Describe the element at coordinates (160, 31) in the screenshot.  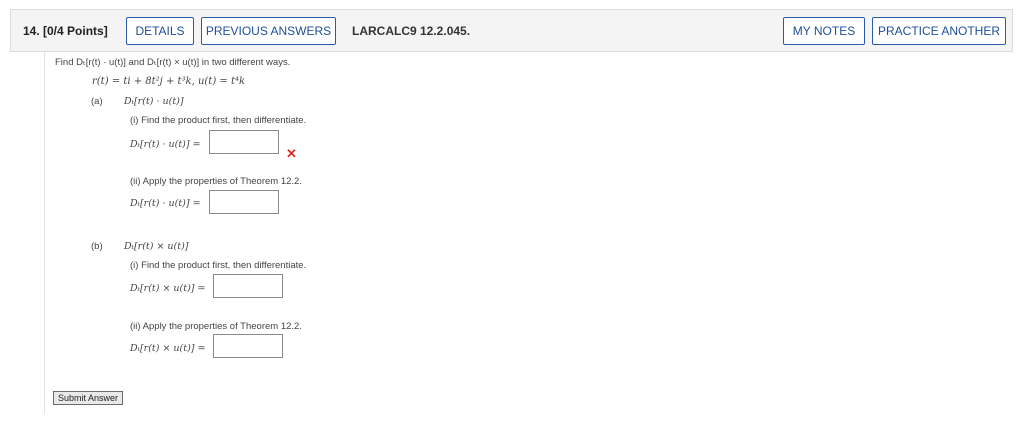
I see `details-button: DETAILS` at that location.